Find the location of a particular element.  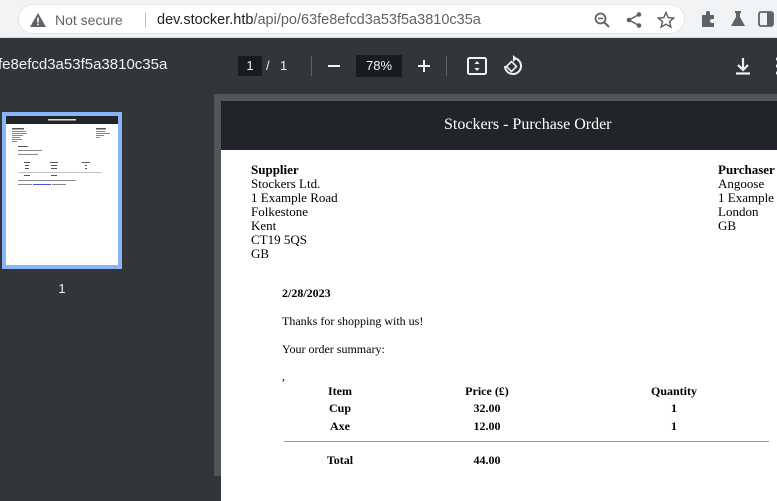

table-cell-price: 32.00 is located at coordinates (487, 408).